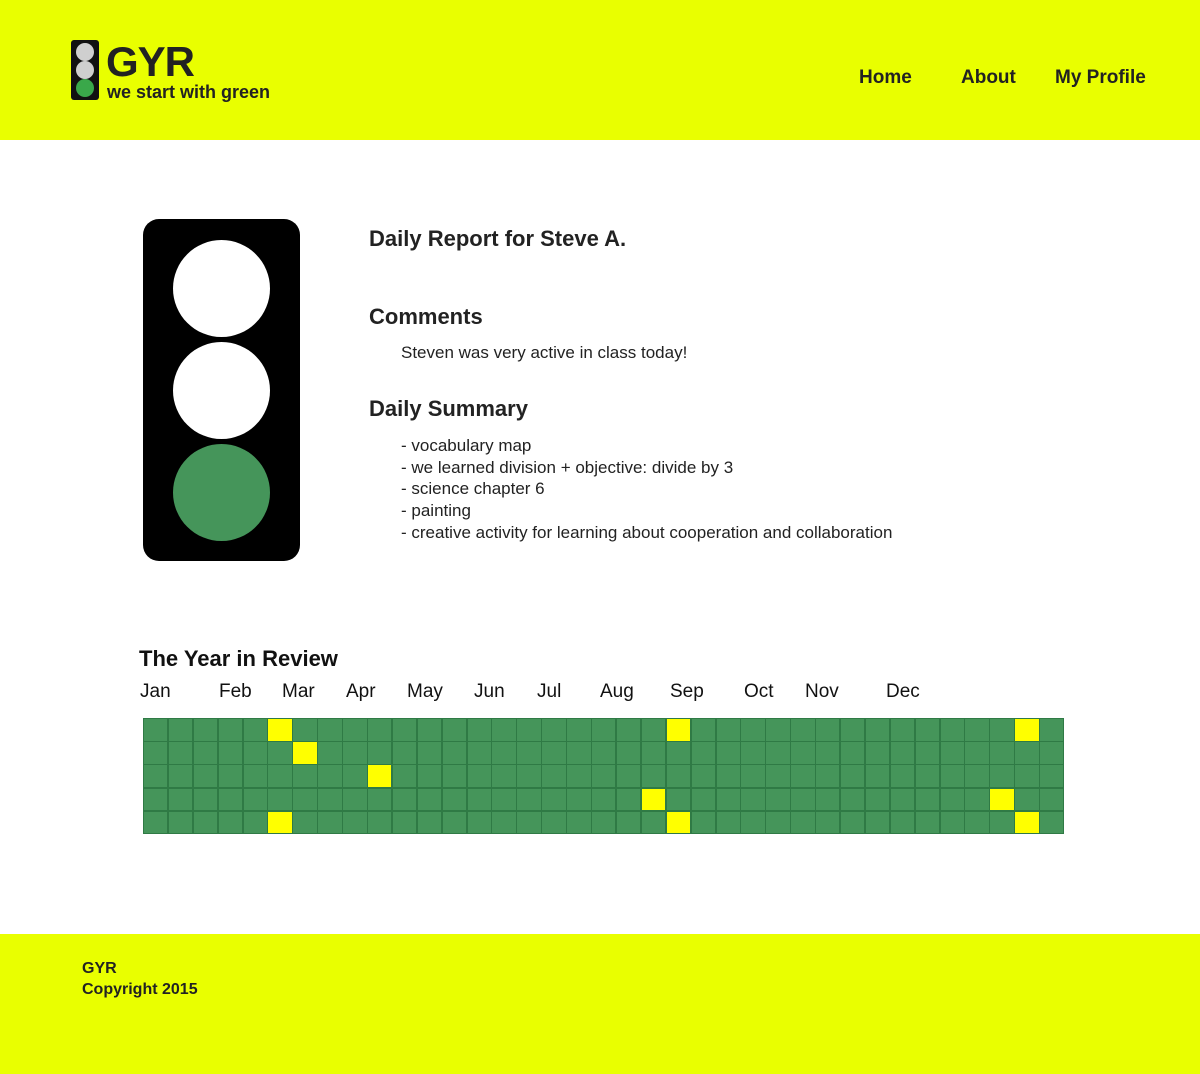 The height and width of the screenshot is (1074, 1200). I want to click on nav-home: Home, so click(885, 78).